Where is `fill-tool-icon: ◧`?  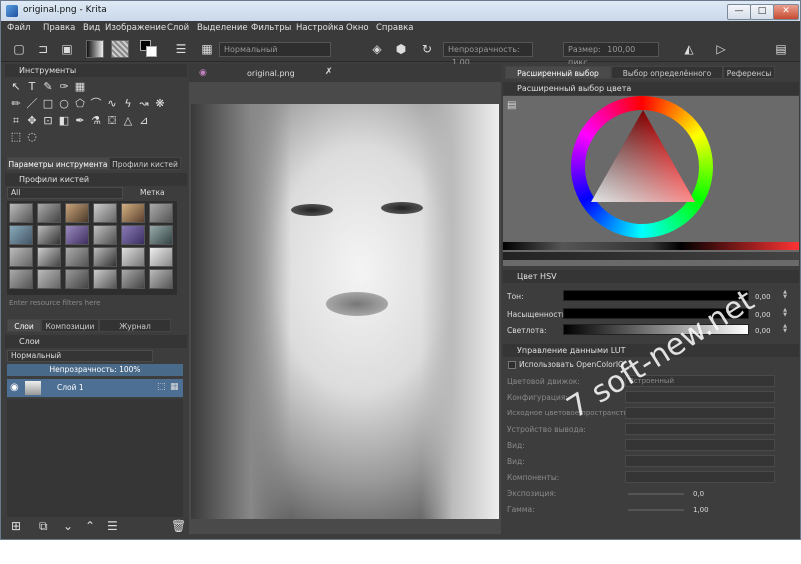
fill-tool-icon: ◧ is located at coordinates (64, 121).